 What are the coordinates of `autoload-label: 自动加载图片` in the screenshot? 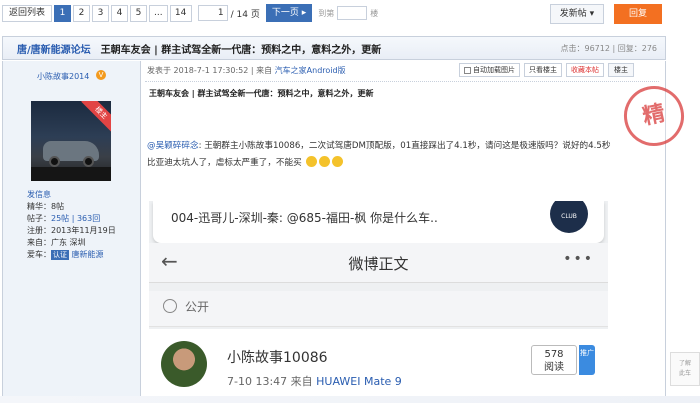 It's located at (494, 70).